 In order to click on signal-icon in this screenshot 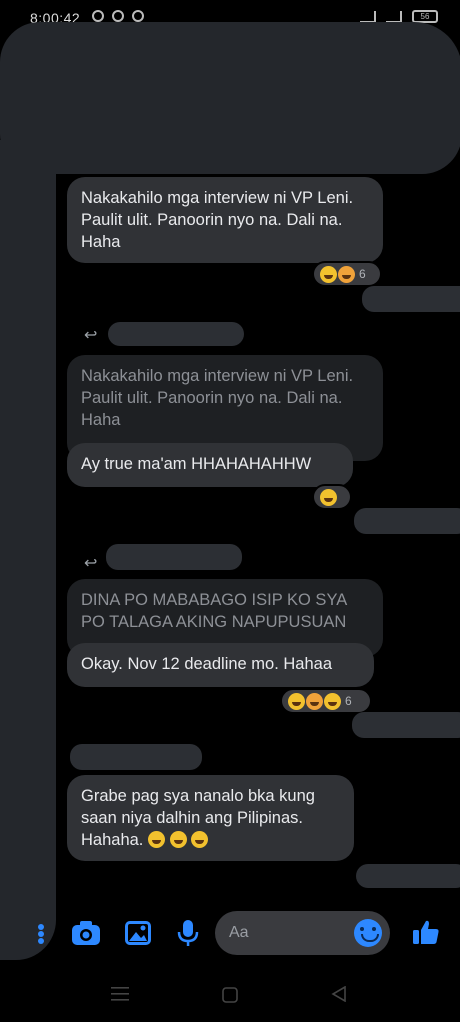, I will do `click(368, 16)`.